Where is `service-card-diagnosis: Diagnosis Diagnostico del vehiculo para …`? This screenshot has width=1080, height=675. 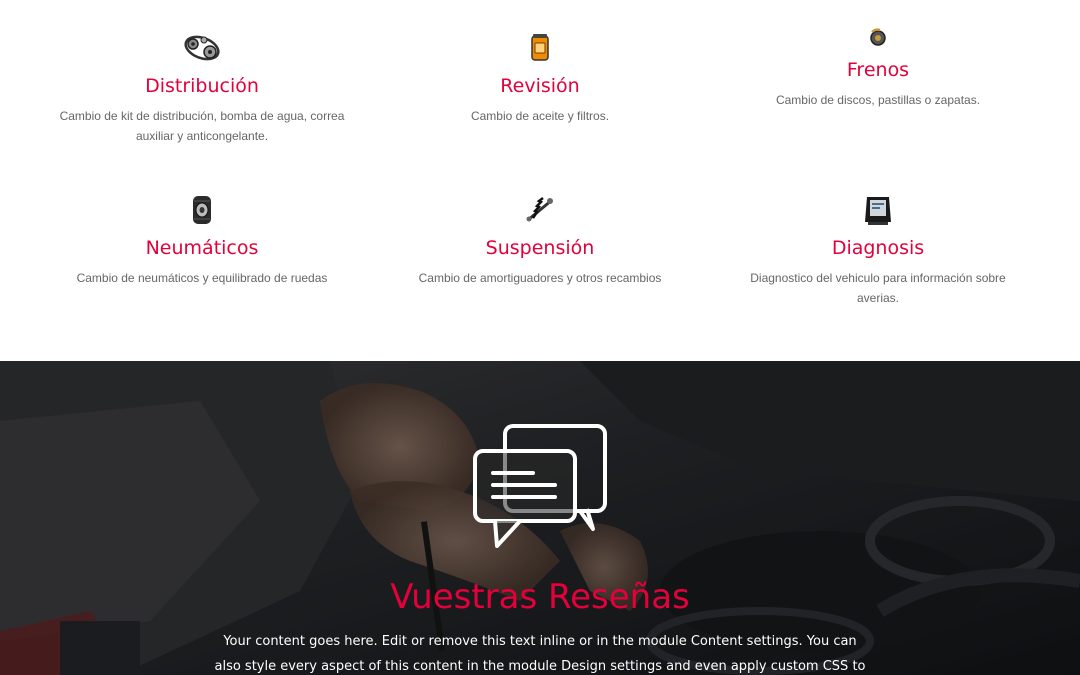 service-card-diagnosis: Diagnosis Diagnostico del vehiculo para … is located at coordinates (878, 250).